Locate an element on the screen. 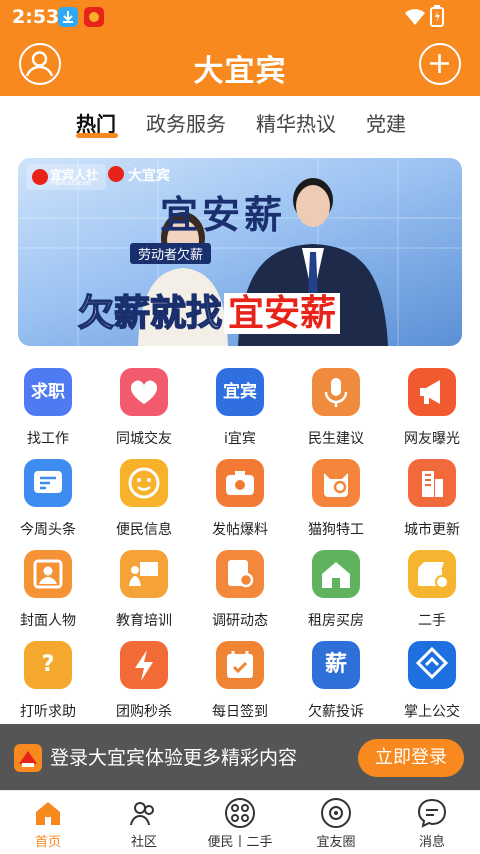 The image size is (480, 854). grid-item-label: 掌上公交 is located at coordinates (432, 712).